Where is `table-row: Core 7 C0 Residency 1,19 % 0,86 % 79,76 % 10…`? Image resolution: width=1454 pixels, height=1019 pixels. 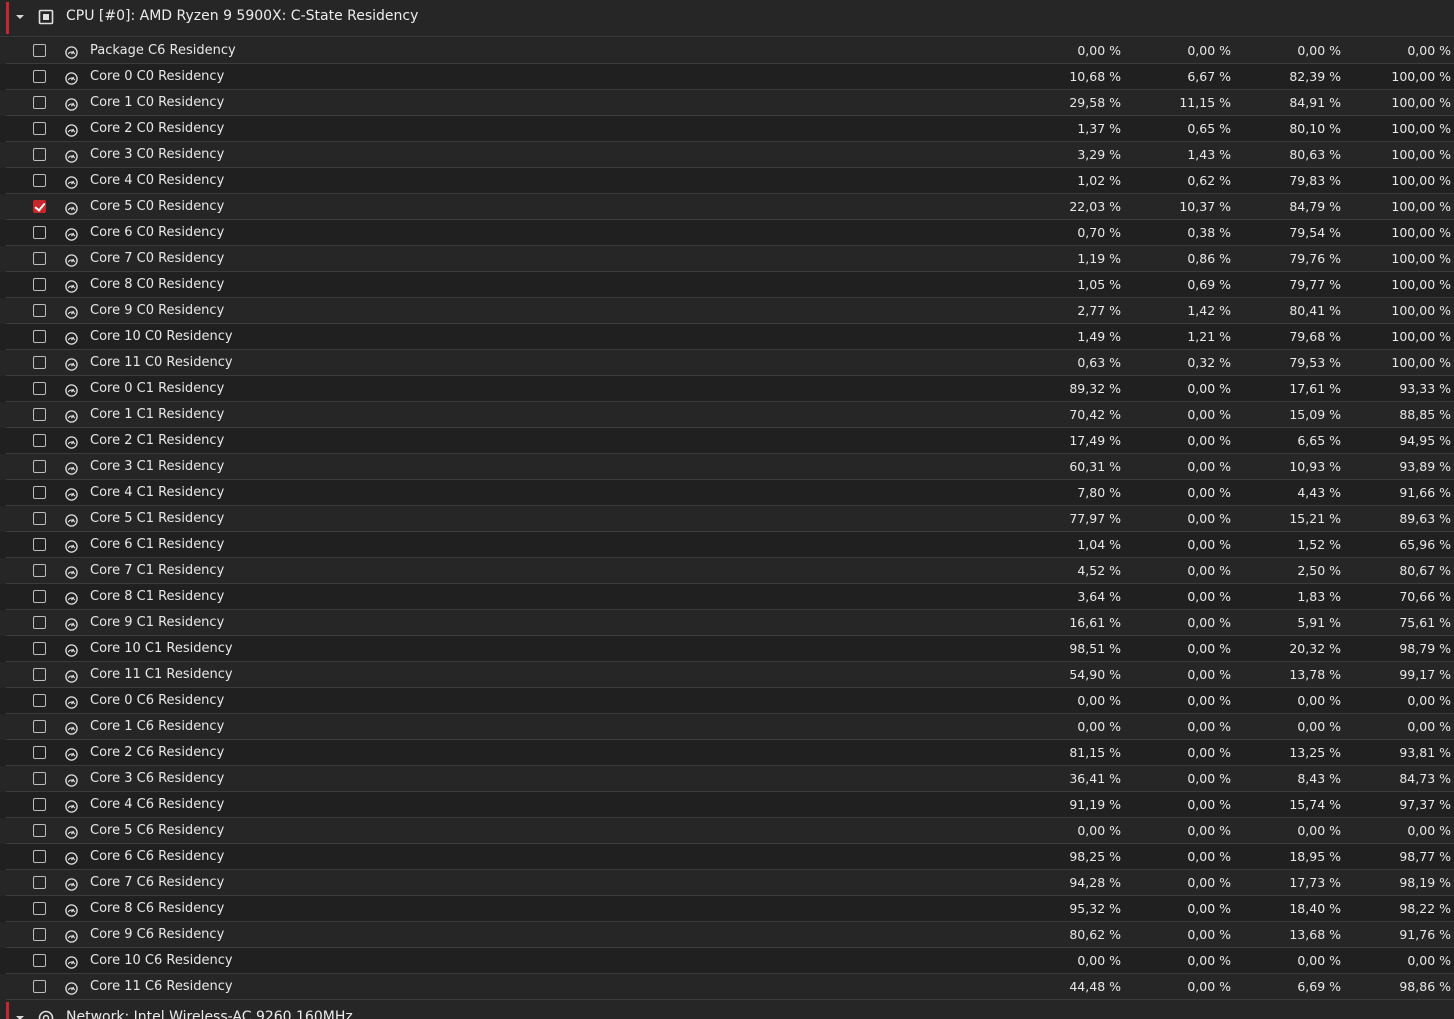 table-row: Core 7 C0 Residency 1,19 % 0,86 % 79,76 % 10… is located at coordinates (727, 259).